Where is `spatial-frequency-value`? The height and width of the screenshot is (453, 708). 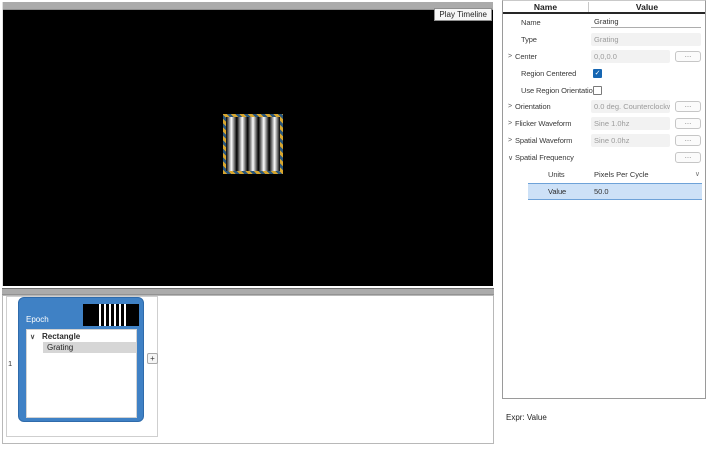 spatial-frequency-value is located at coordinates (630, 158).